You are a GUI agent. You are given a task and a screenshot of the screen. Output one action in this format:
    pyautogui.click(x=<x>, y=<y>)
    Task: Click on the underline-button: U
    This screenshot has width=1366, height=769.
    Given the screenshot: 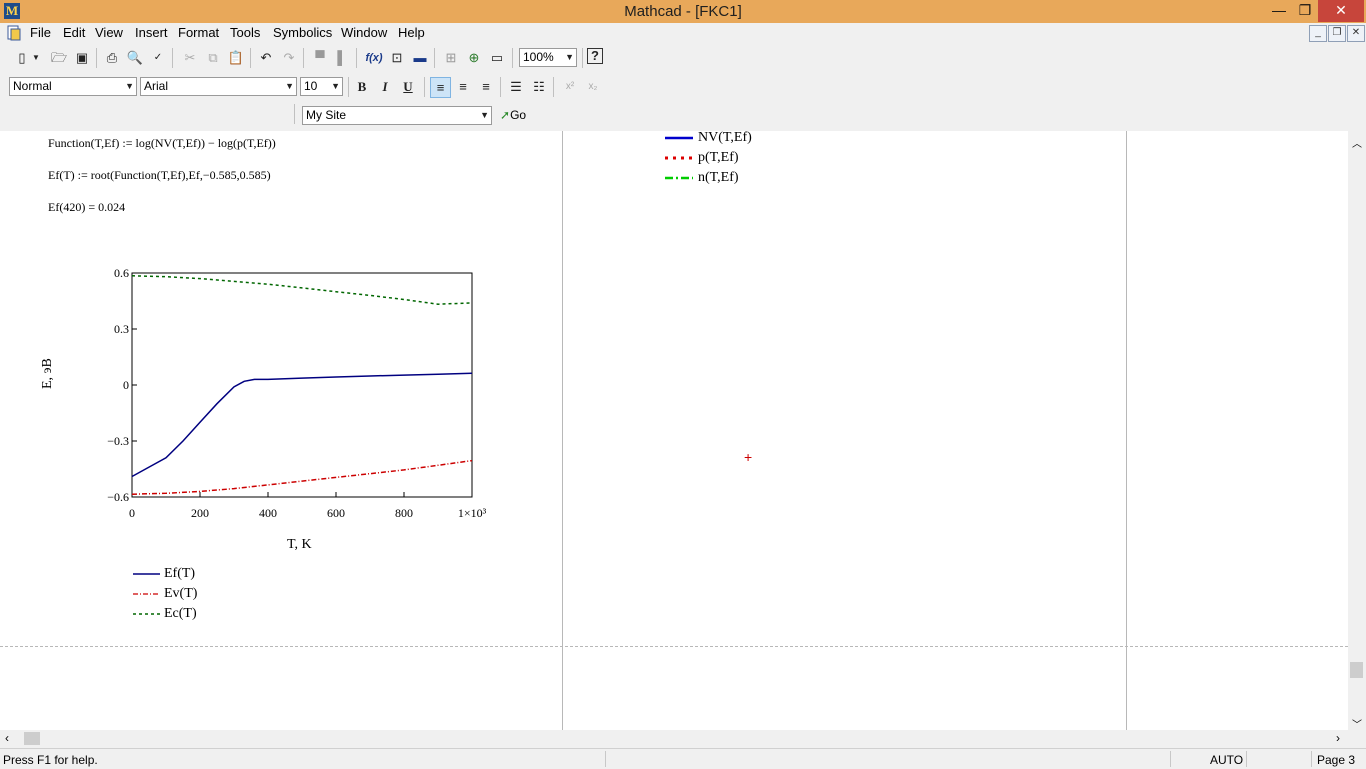 What is the action you would take?
    pyautogui.click(x=408, y=87)
    